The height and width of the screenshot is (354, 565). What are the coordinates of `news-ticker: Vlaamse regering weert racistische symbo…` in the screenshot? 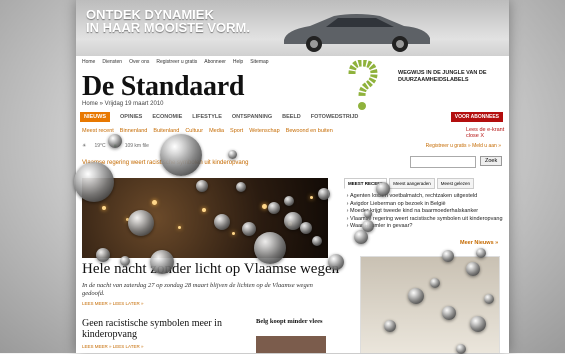 It's located at (165, 163).